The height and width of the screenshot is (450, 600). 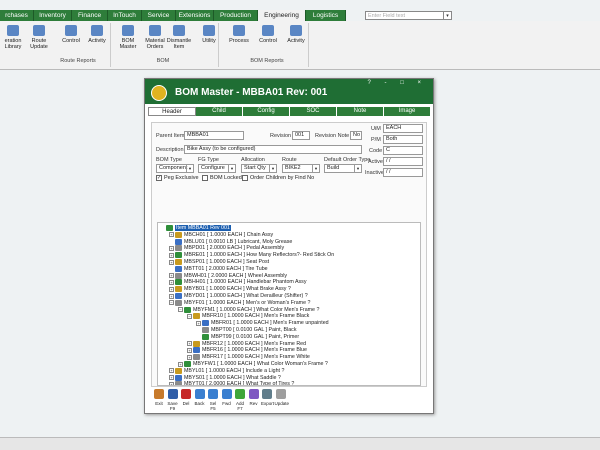 I want to click on bom-type-select: Component ▾, so click(x=175, y=168).